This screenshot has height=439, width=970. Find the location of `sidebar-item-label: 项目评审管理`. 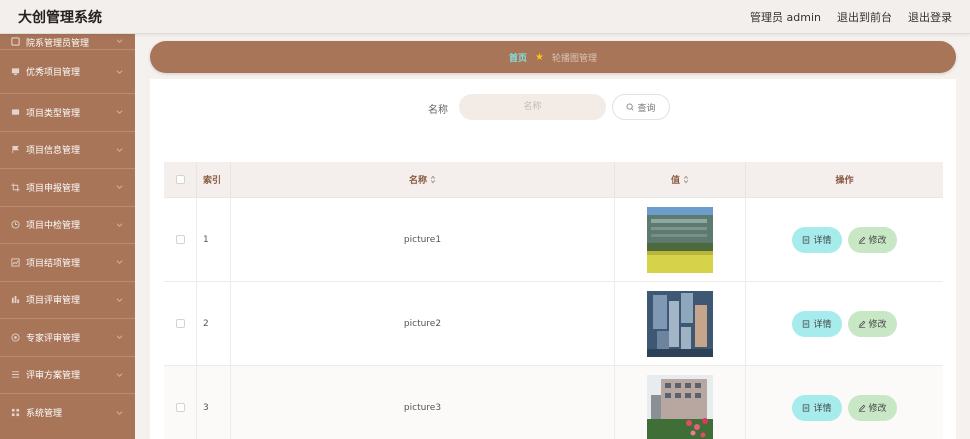

sidebar-item-label: 项目评审管理 is located at coordinates (53, 301).